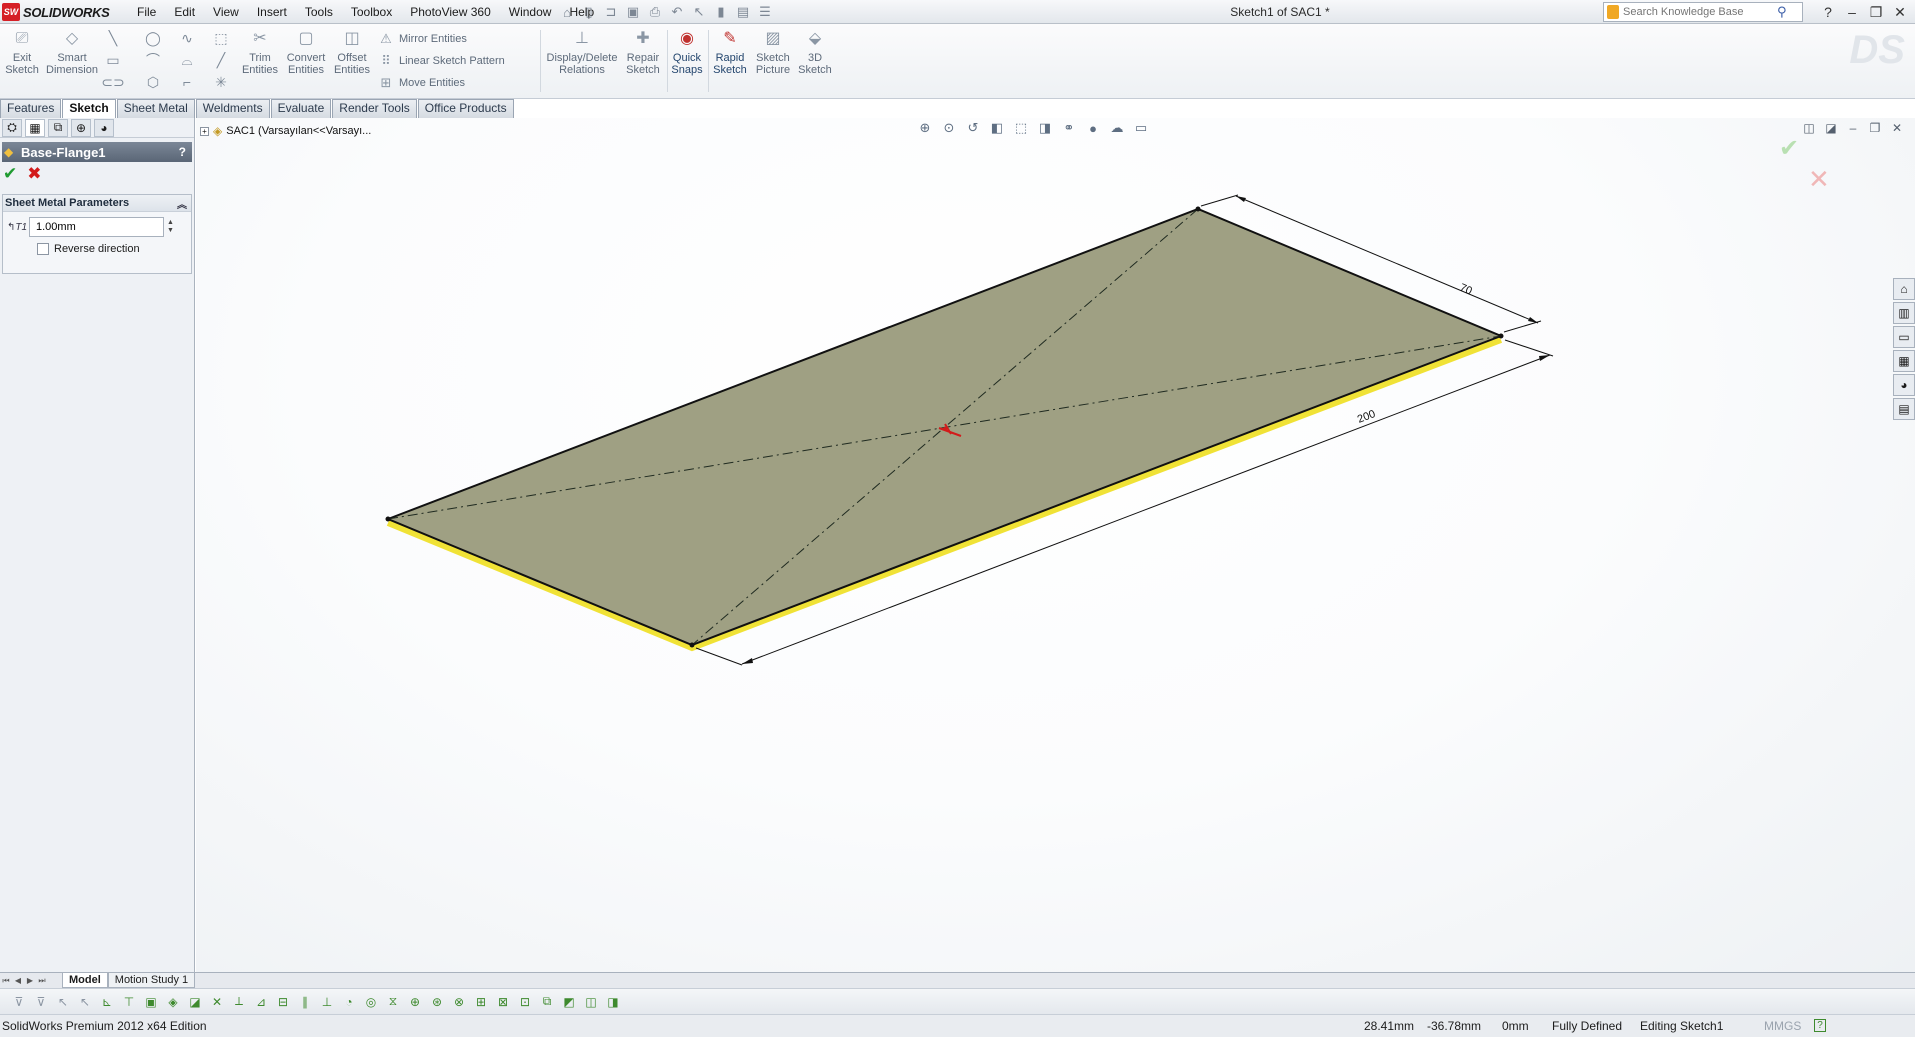 Image resolution: width=1915 pixels, height=1037 pixels. I want to click on search-icon: ⚲, so click(1782, 12).